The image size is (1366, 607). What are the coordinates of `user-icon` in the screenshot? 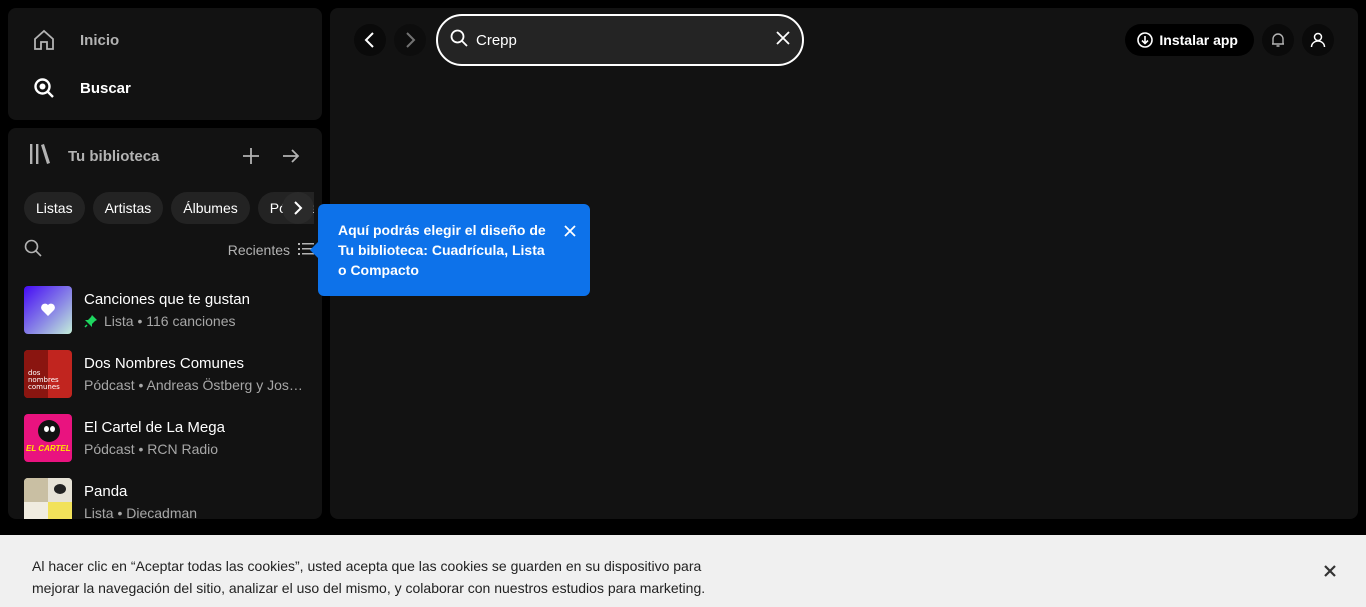 It's located at (1318, 40).